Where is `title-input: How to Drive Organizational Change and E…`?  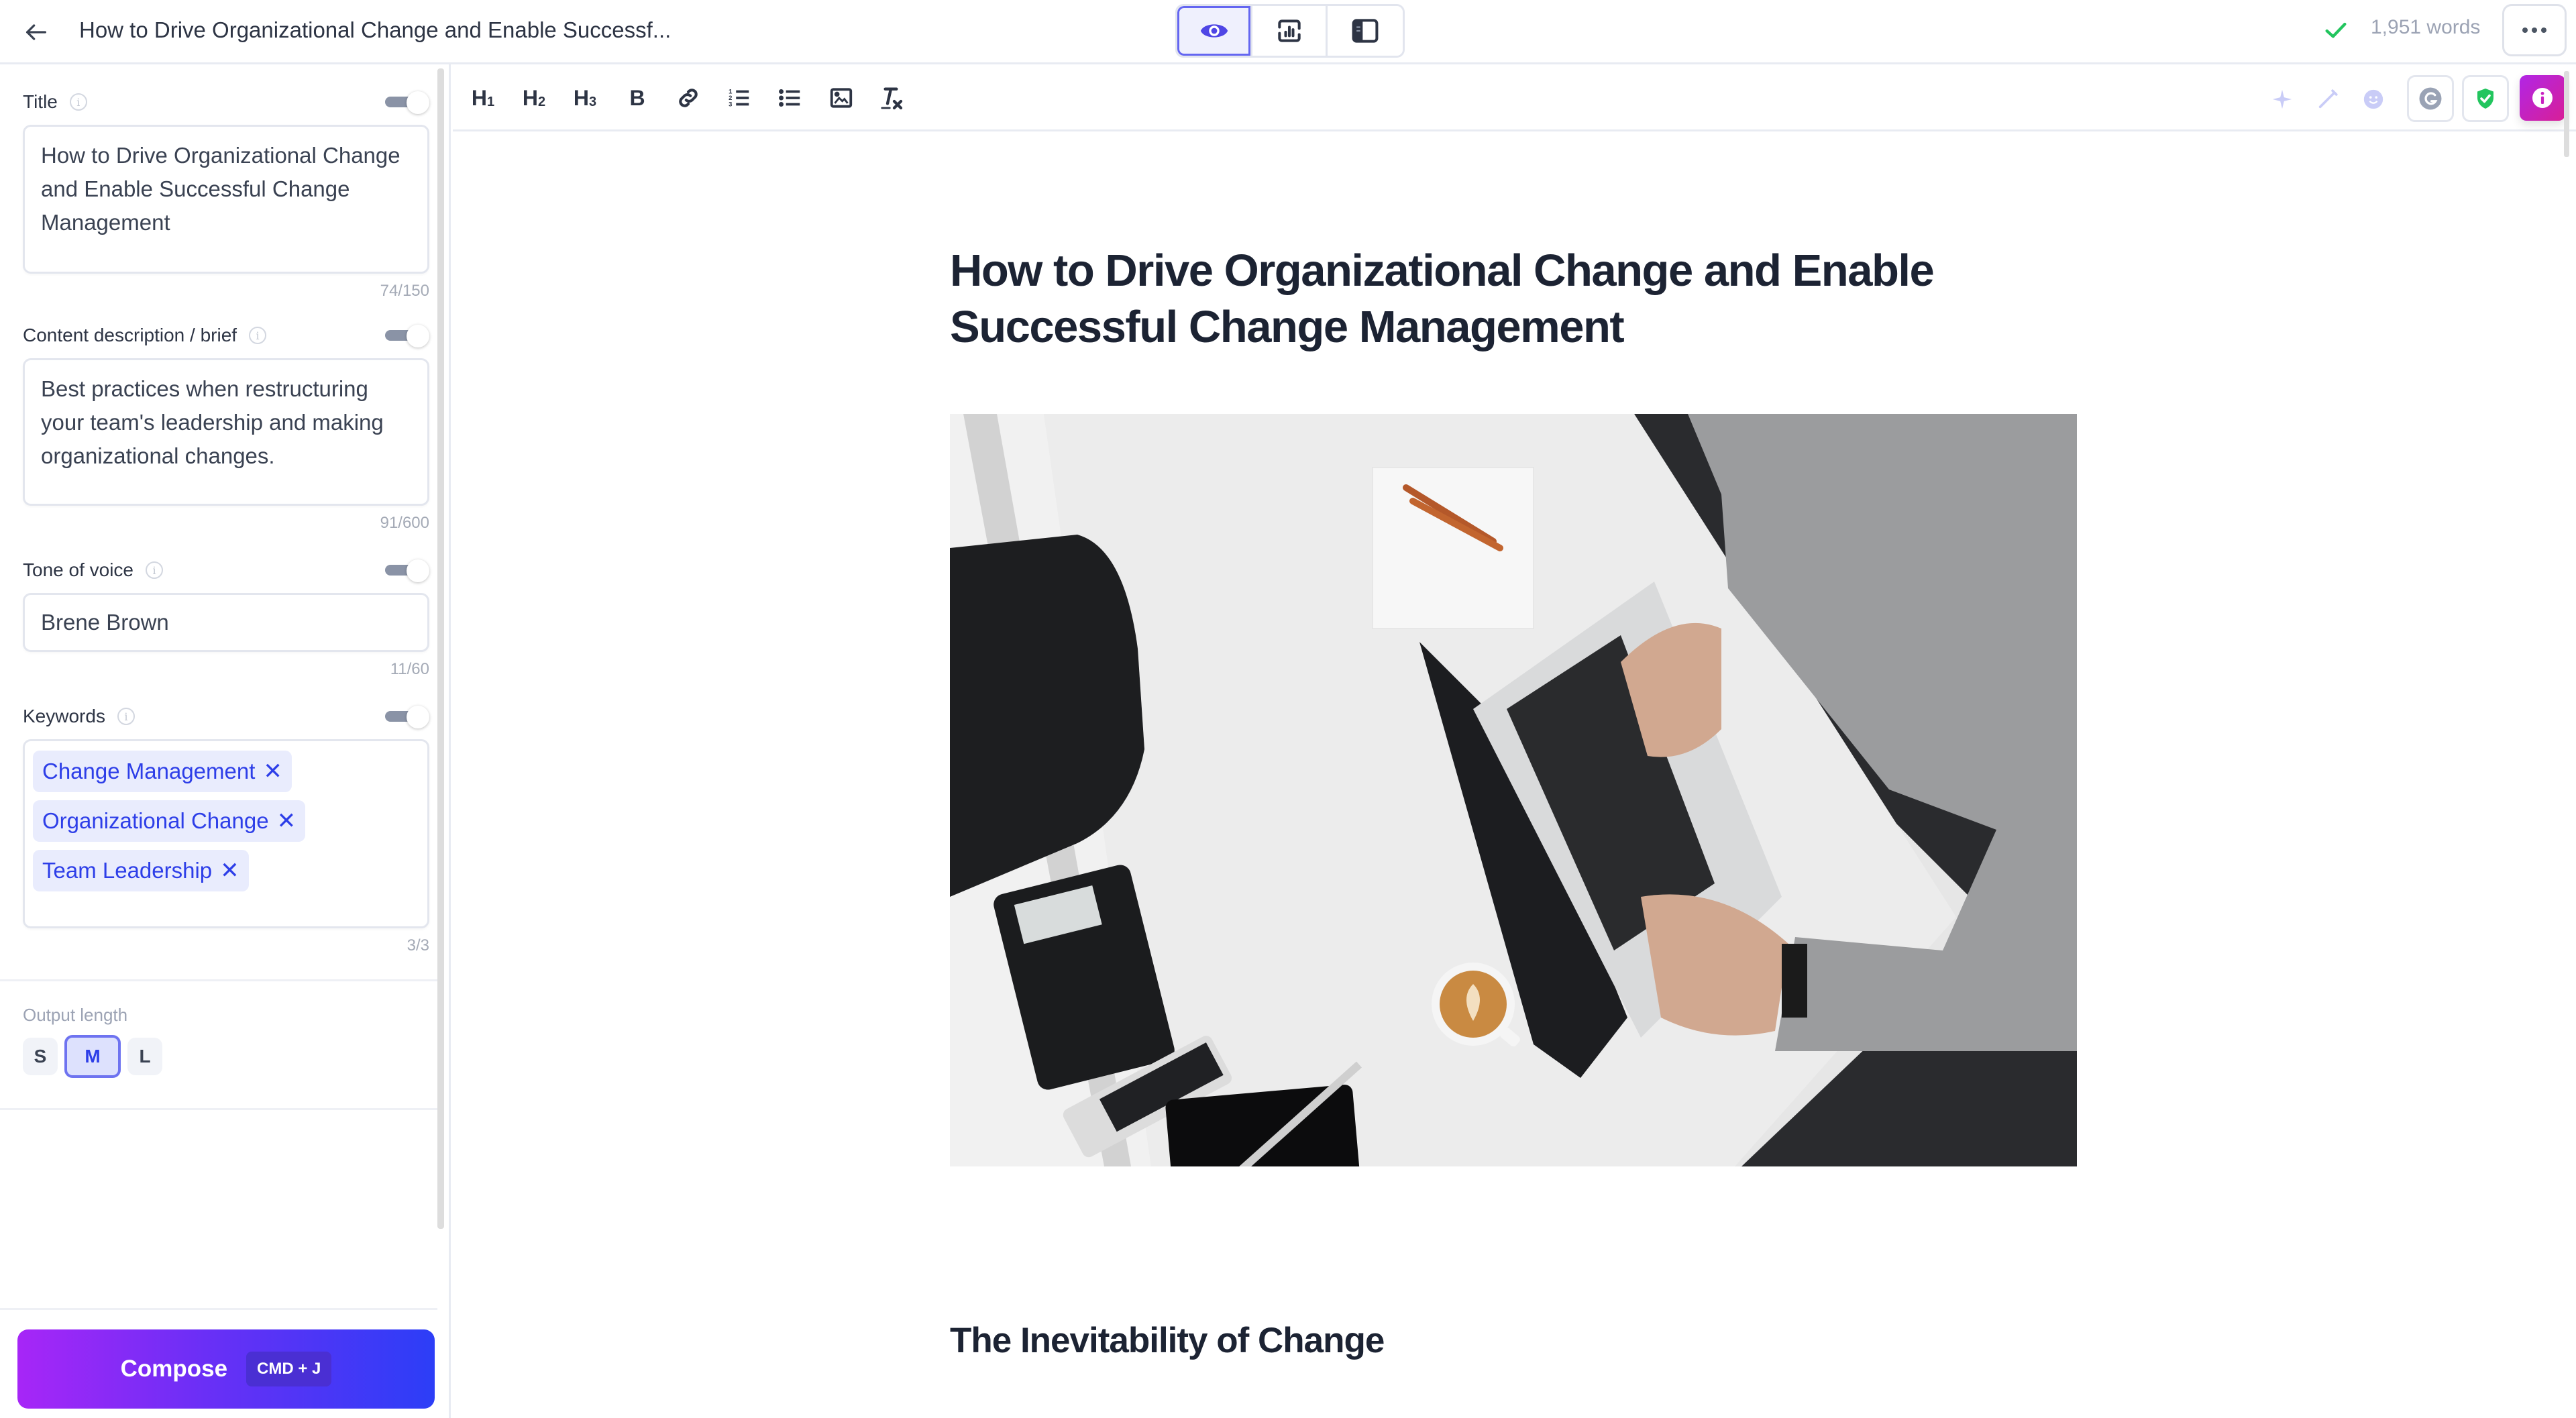 title-input: How to Drive Organizational Change and E… is located at coordinates (226, 199).